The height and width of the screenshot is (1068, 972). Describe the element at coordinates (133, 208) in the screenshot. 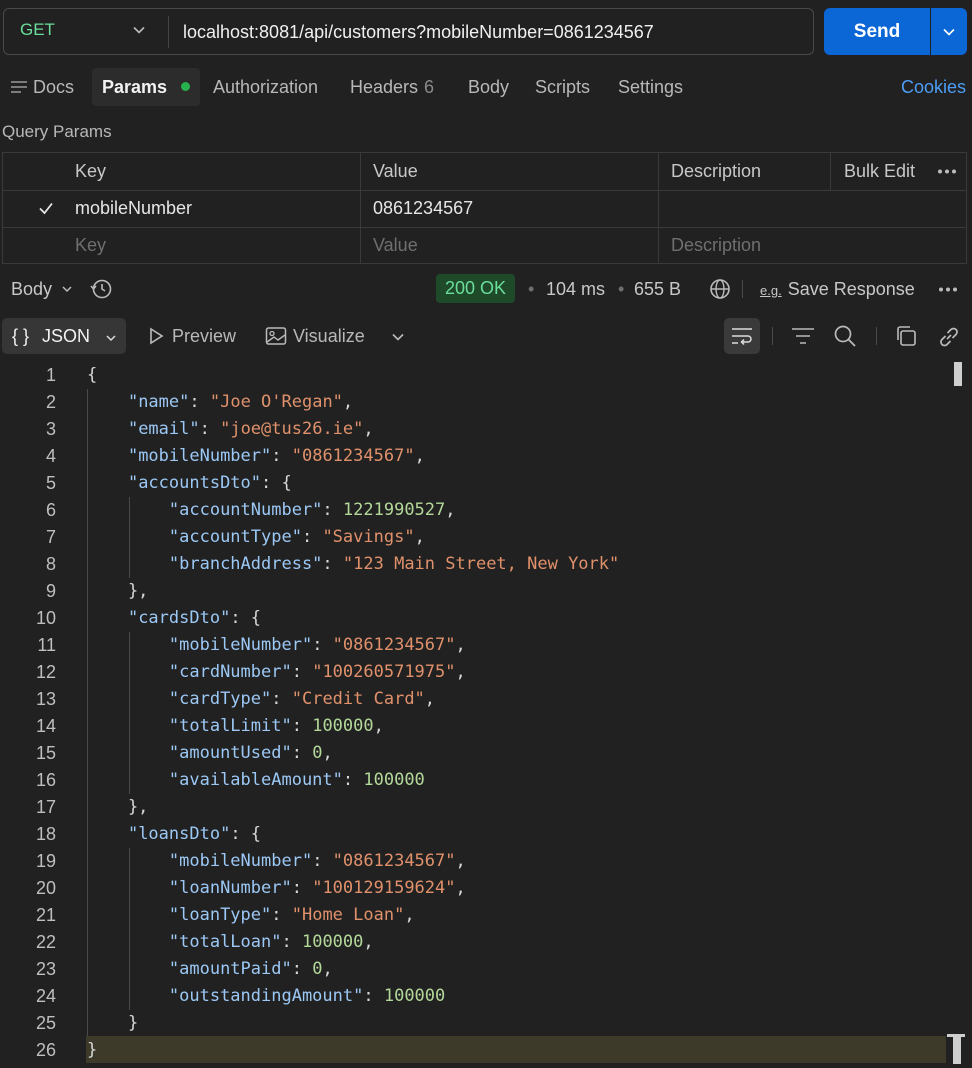

I see `param-key: mobileNumber` at that location.